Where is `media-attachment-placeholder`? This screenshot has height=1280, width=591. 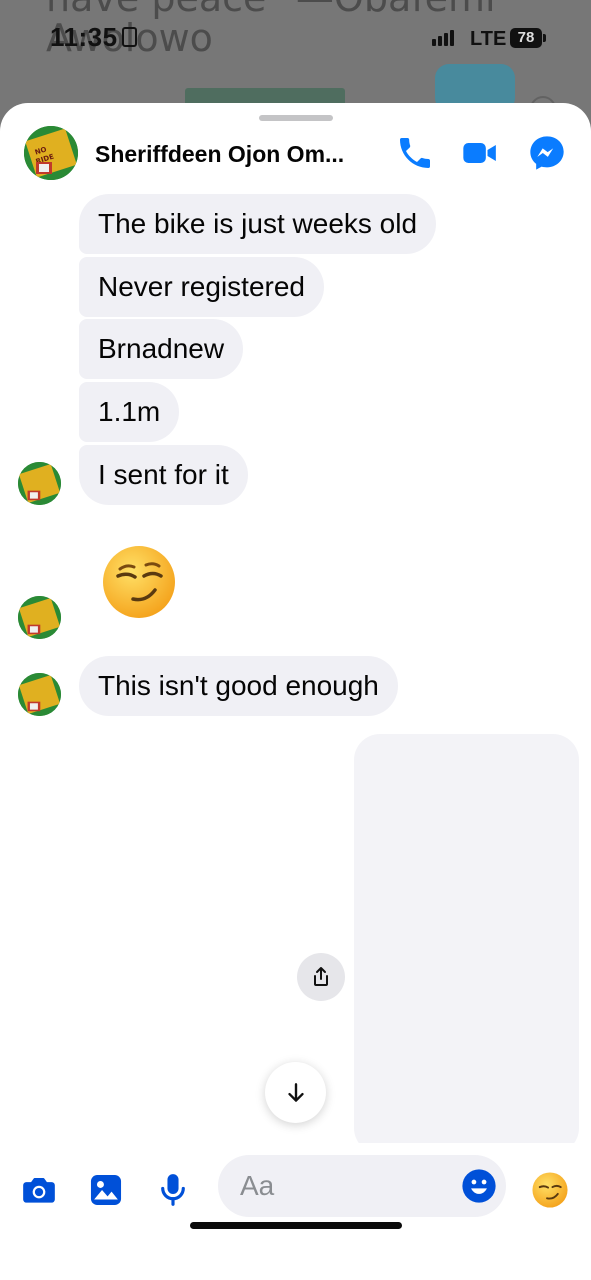
media-attachment-placeholder is located at coordinates (466, 944).